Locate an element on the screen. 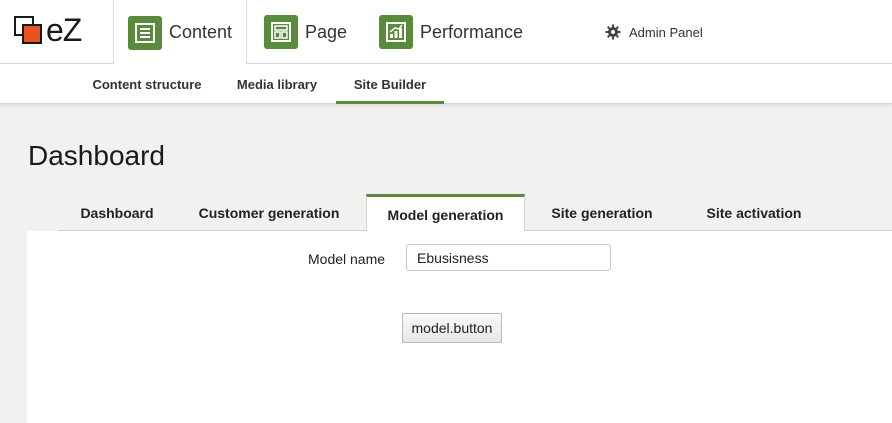 The width and height of the screenshot is (892, 423). logo-text: eZ is located at coordinates (64, 30).